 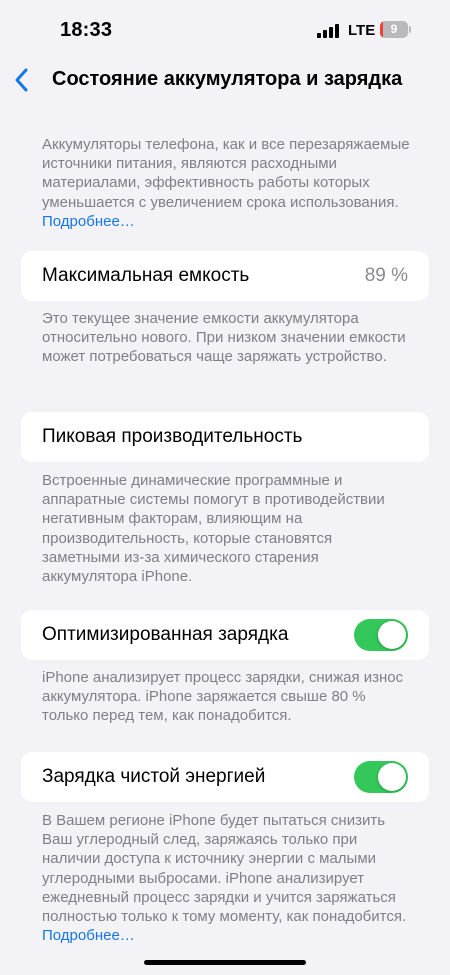 I want to click on home-indicator, so click(x=225, y=962).